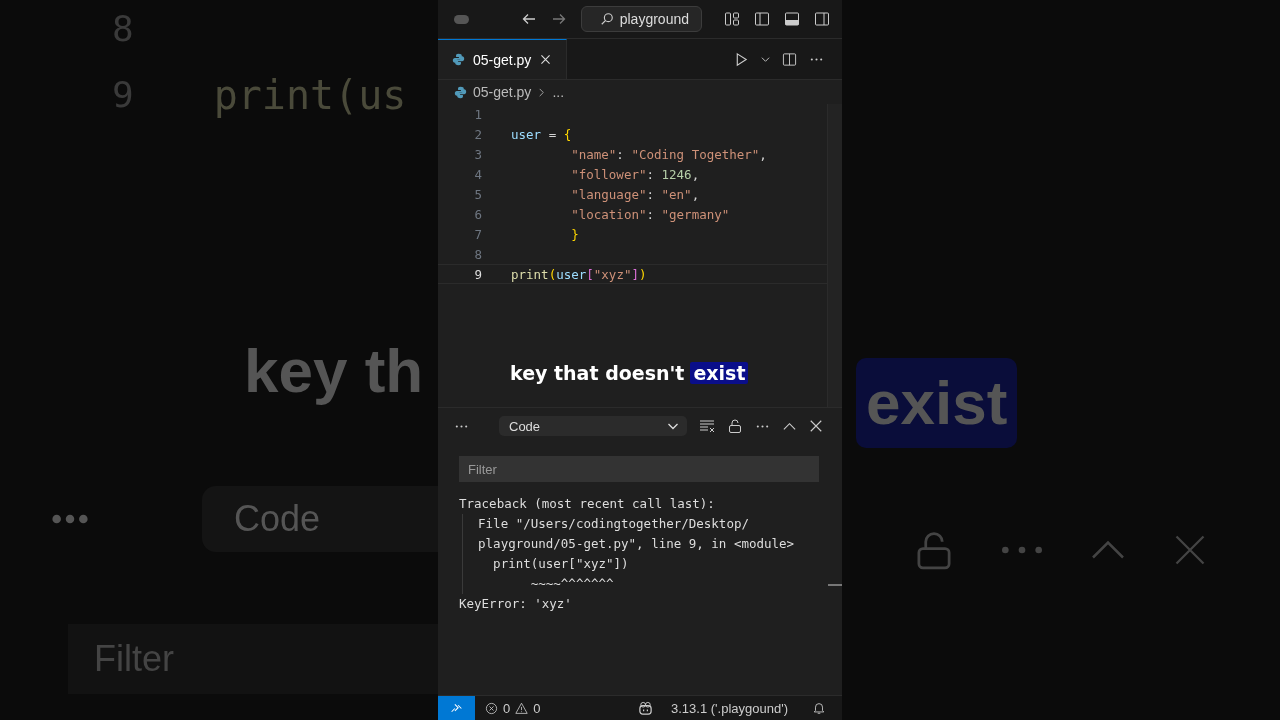 The height and width of the screenshot is (720, 1280). Describe the element at coordinates (639, 469) in the screenshot. I see `filter-field: Filter` at that location.